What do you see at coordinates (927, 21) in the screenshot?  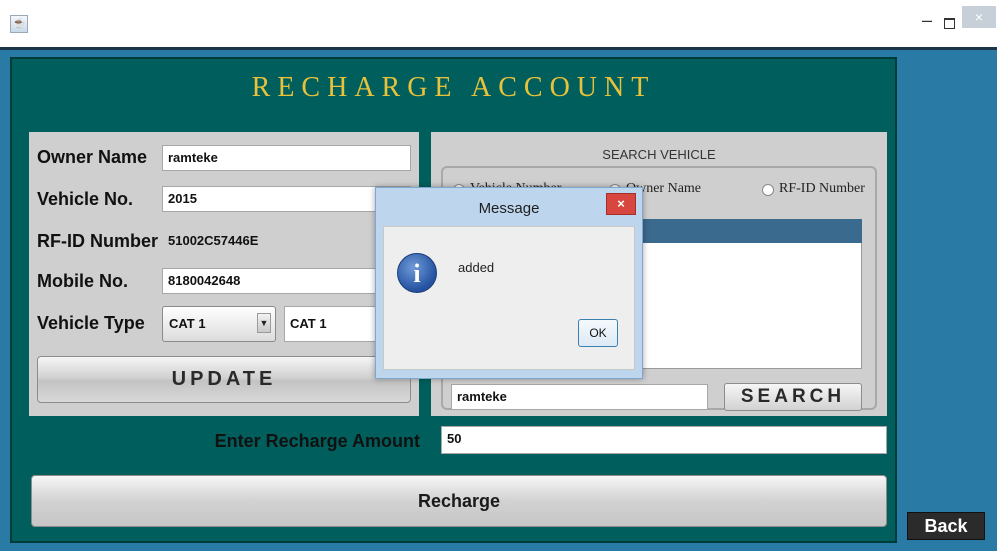 I see `minimize-button: –` at bounding box center [927, 21].